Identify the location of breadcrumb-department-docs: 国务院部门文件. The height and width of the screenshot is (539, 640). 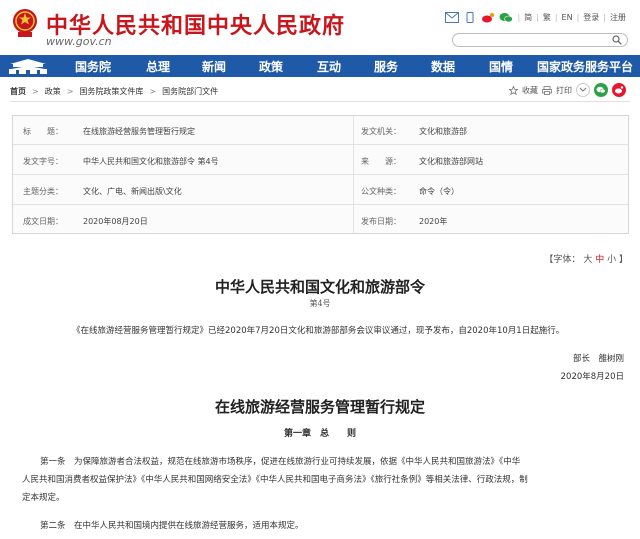
(190, 91).